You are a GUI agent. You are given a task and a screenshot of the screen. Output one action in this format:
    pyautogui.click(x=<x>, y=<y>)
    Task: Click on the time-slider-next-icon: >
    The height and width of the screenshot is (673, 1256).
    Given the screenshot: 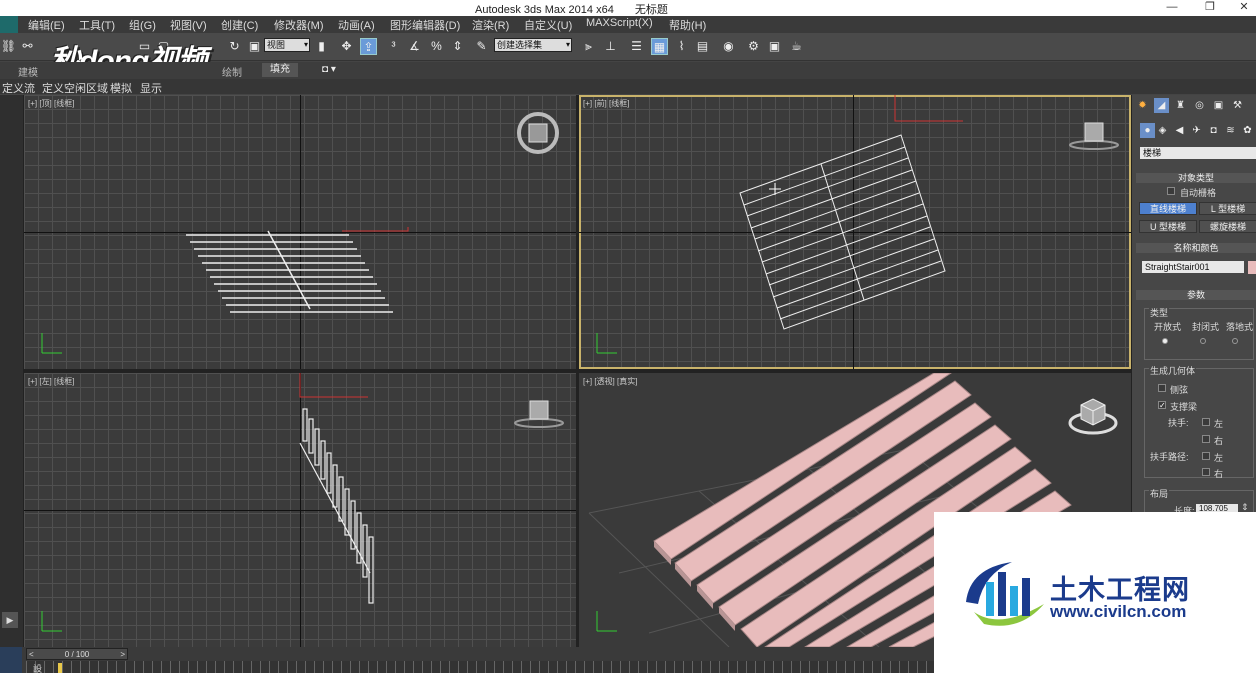 What is the action you would take?
    pyautogui.click(x=122, y=654)
    